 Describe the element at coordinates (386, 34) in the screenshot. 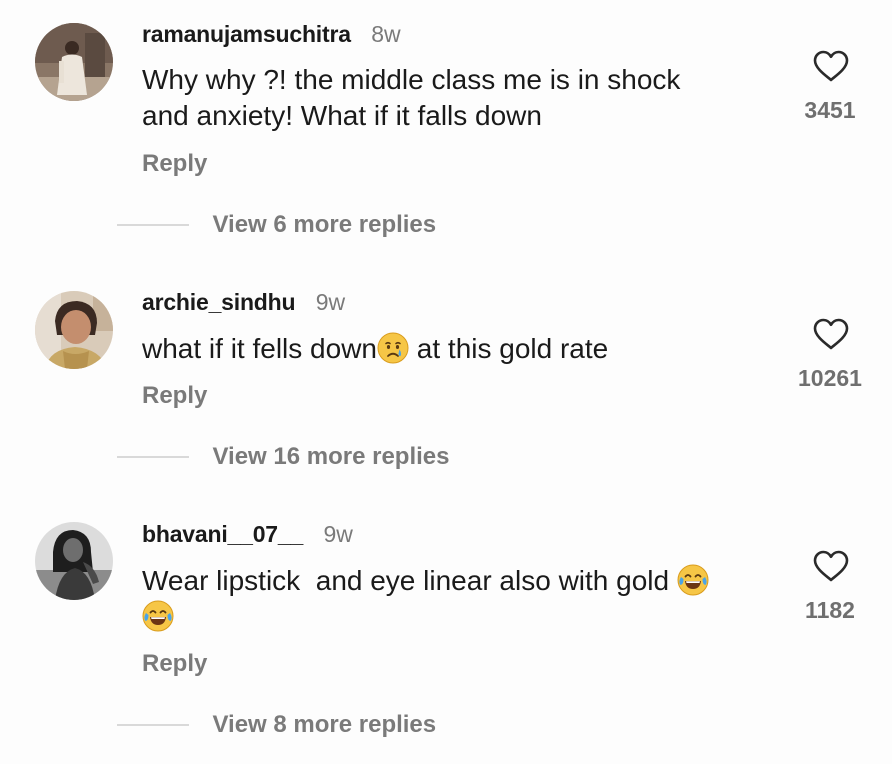

I see `comment-time: 8w` at that location.